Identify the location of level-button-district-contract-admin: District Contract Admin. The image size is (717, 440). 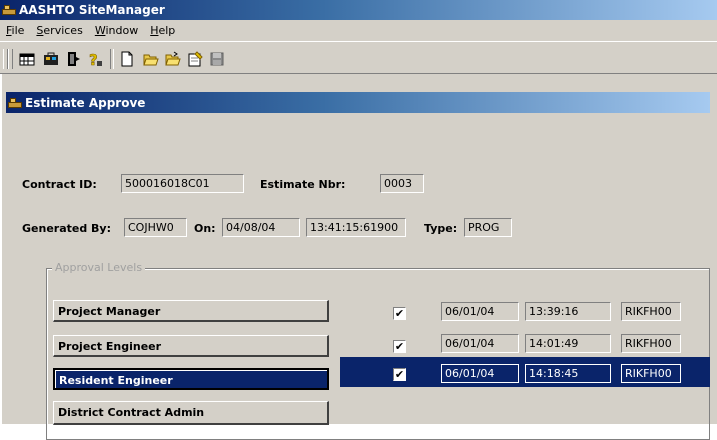
(191, 413).